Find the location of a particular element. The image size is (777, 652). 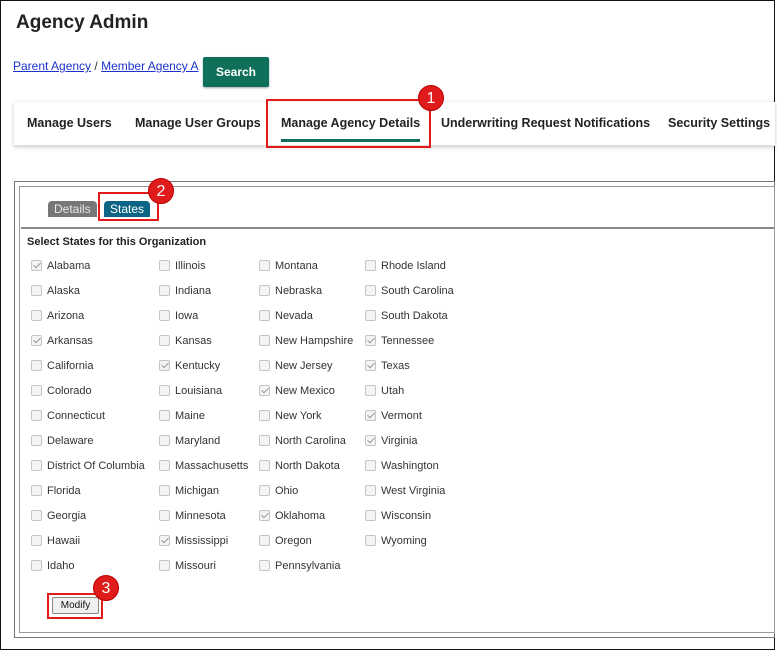

state-option-hawaii: Hawaii is located at coordinates (55, 542).